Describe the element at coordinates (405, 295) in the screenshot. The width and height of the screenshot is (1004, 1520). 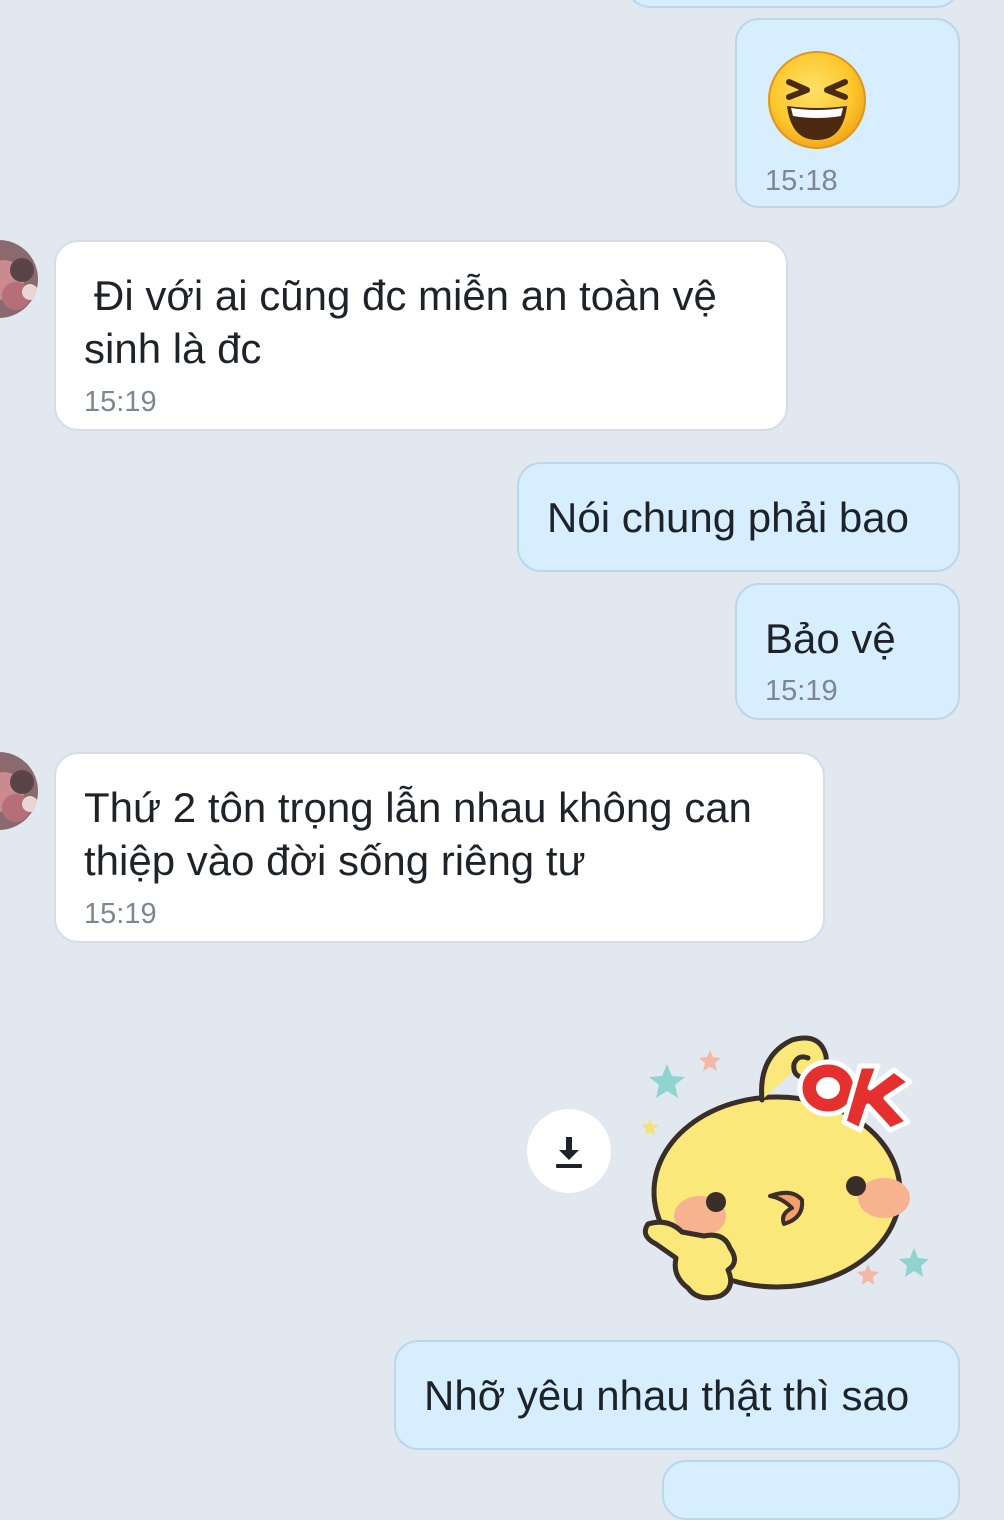
I see `message-text-line-1: Đi với ai cũng đc miễn an toàn vệ` at that location.